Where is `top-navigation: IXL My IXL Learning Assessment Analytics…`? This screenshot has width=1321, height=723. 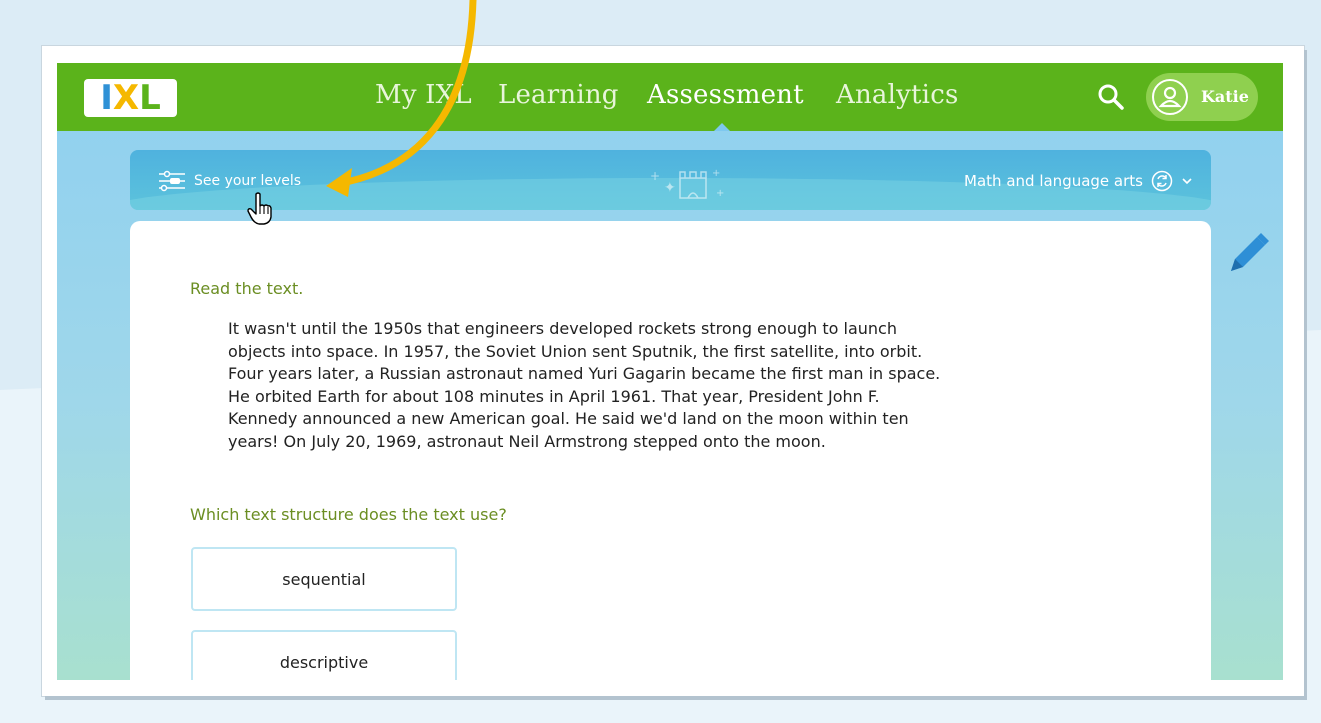
top-navigation: IXL My IXL Learning Assessment Analytics… is located at coordinates (670, 97).